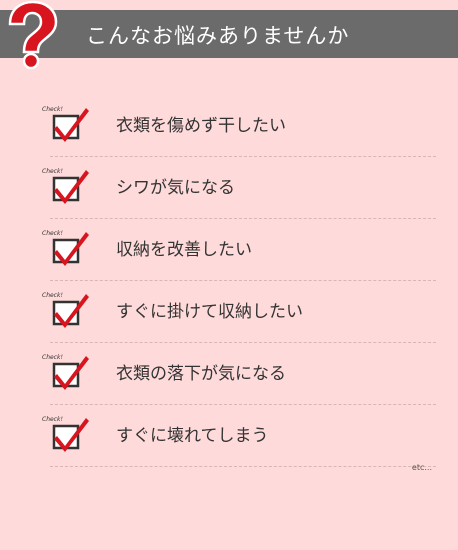 This screenshot has height=550, width=458. What do you see at coordinates (192, 436) in the screenshot?
I see `item-label: すぐに壊れてしまう` at bounding box center [192, 436].